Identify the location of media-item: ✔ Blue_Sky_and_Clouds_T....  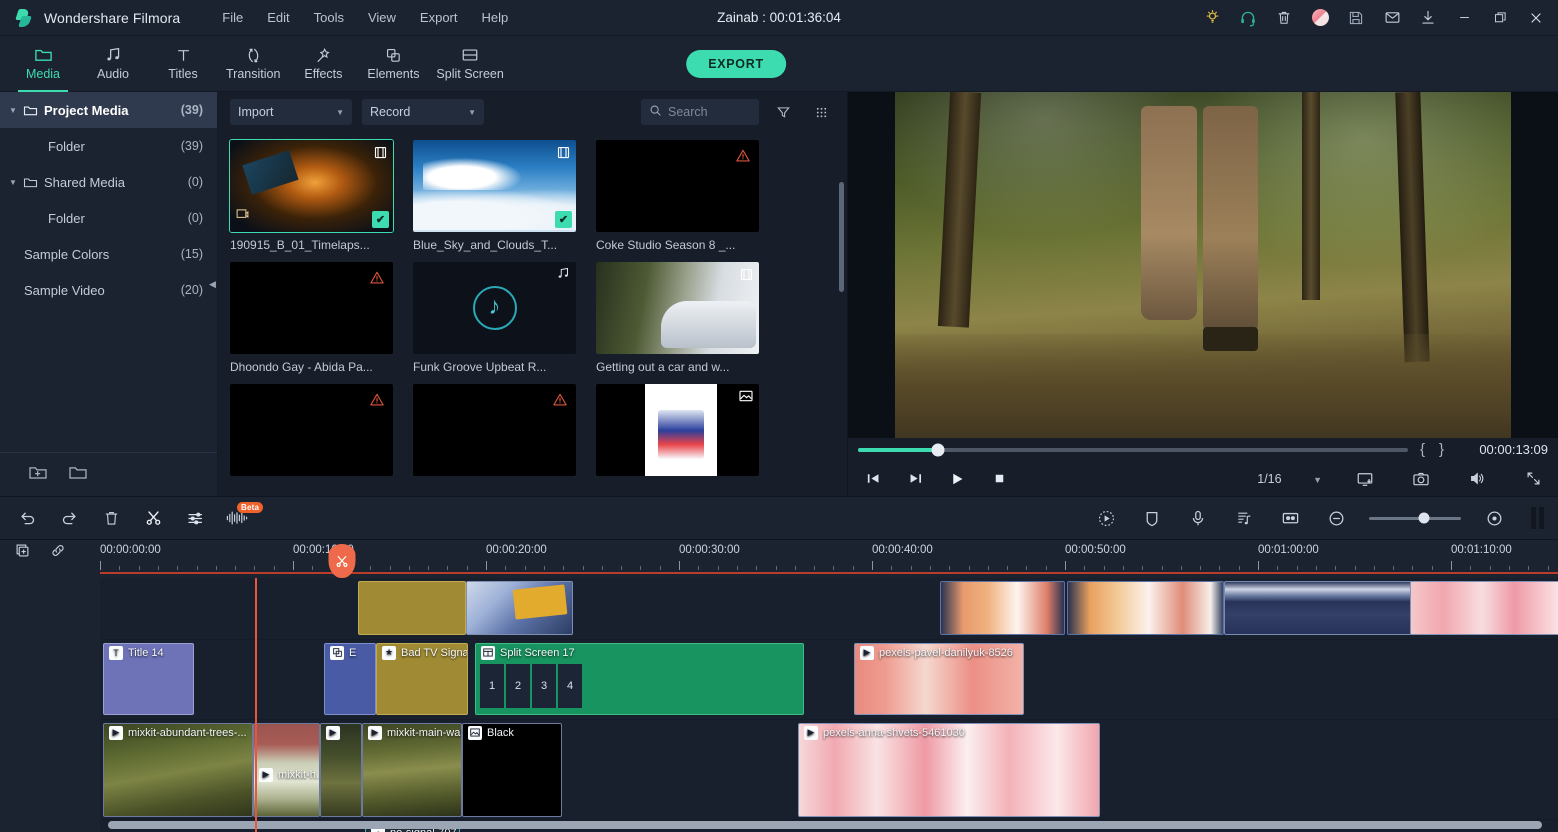
(494, 196).